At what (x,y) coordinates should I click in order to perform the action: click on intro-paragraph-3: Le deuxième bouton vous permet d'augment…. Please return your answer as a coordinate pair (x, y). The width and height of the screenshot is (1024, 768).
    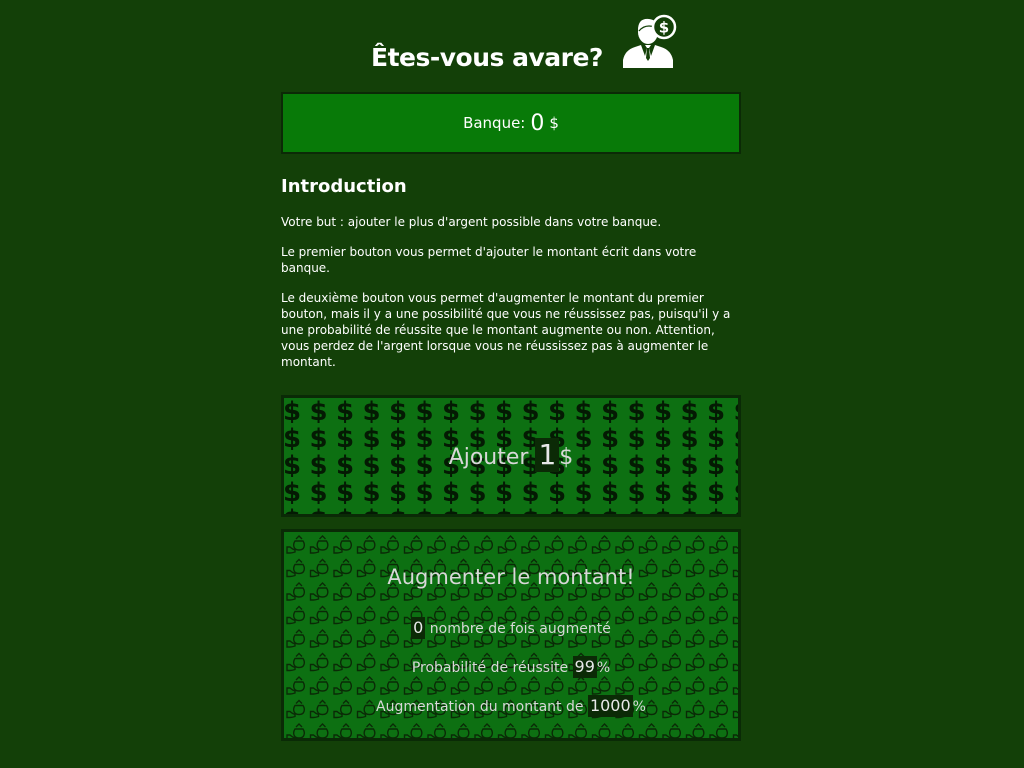
    Looking at the image, I should click on (506, 330).